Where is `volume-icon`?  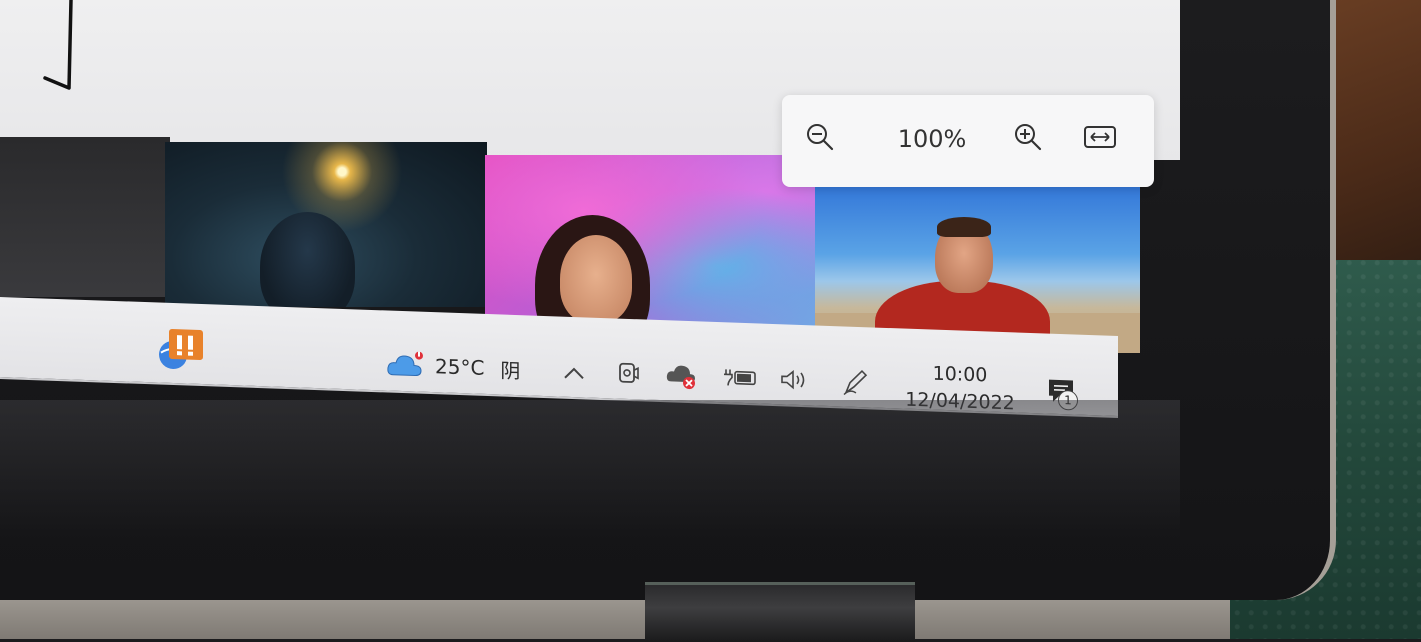
volume-icon is located at coordinates (796, 379).